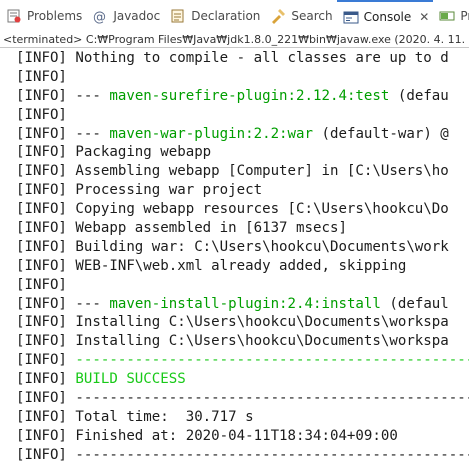 The width and height of the screenshot is (469, 470). What do you see at coordinates (381, 133) in the screenshot?
I see `log-text: (default-war) @` at bounding box center [381, 133].